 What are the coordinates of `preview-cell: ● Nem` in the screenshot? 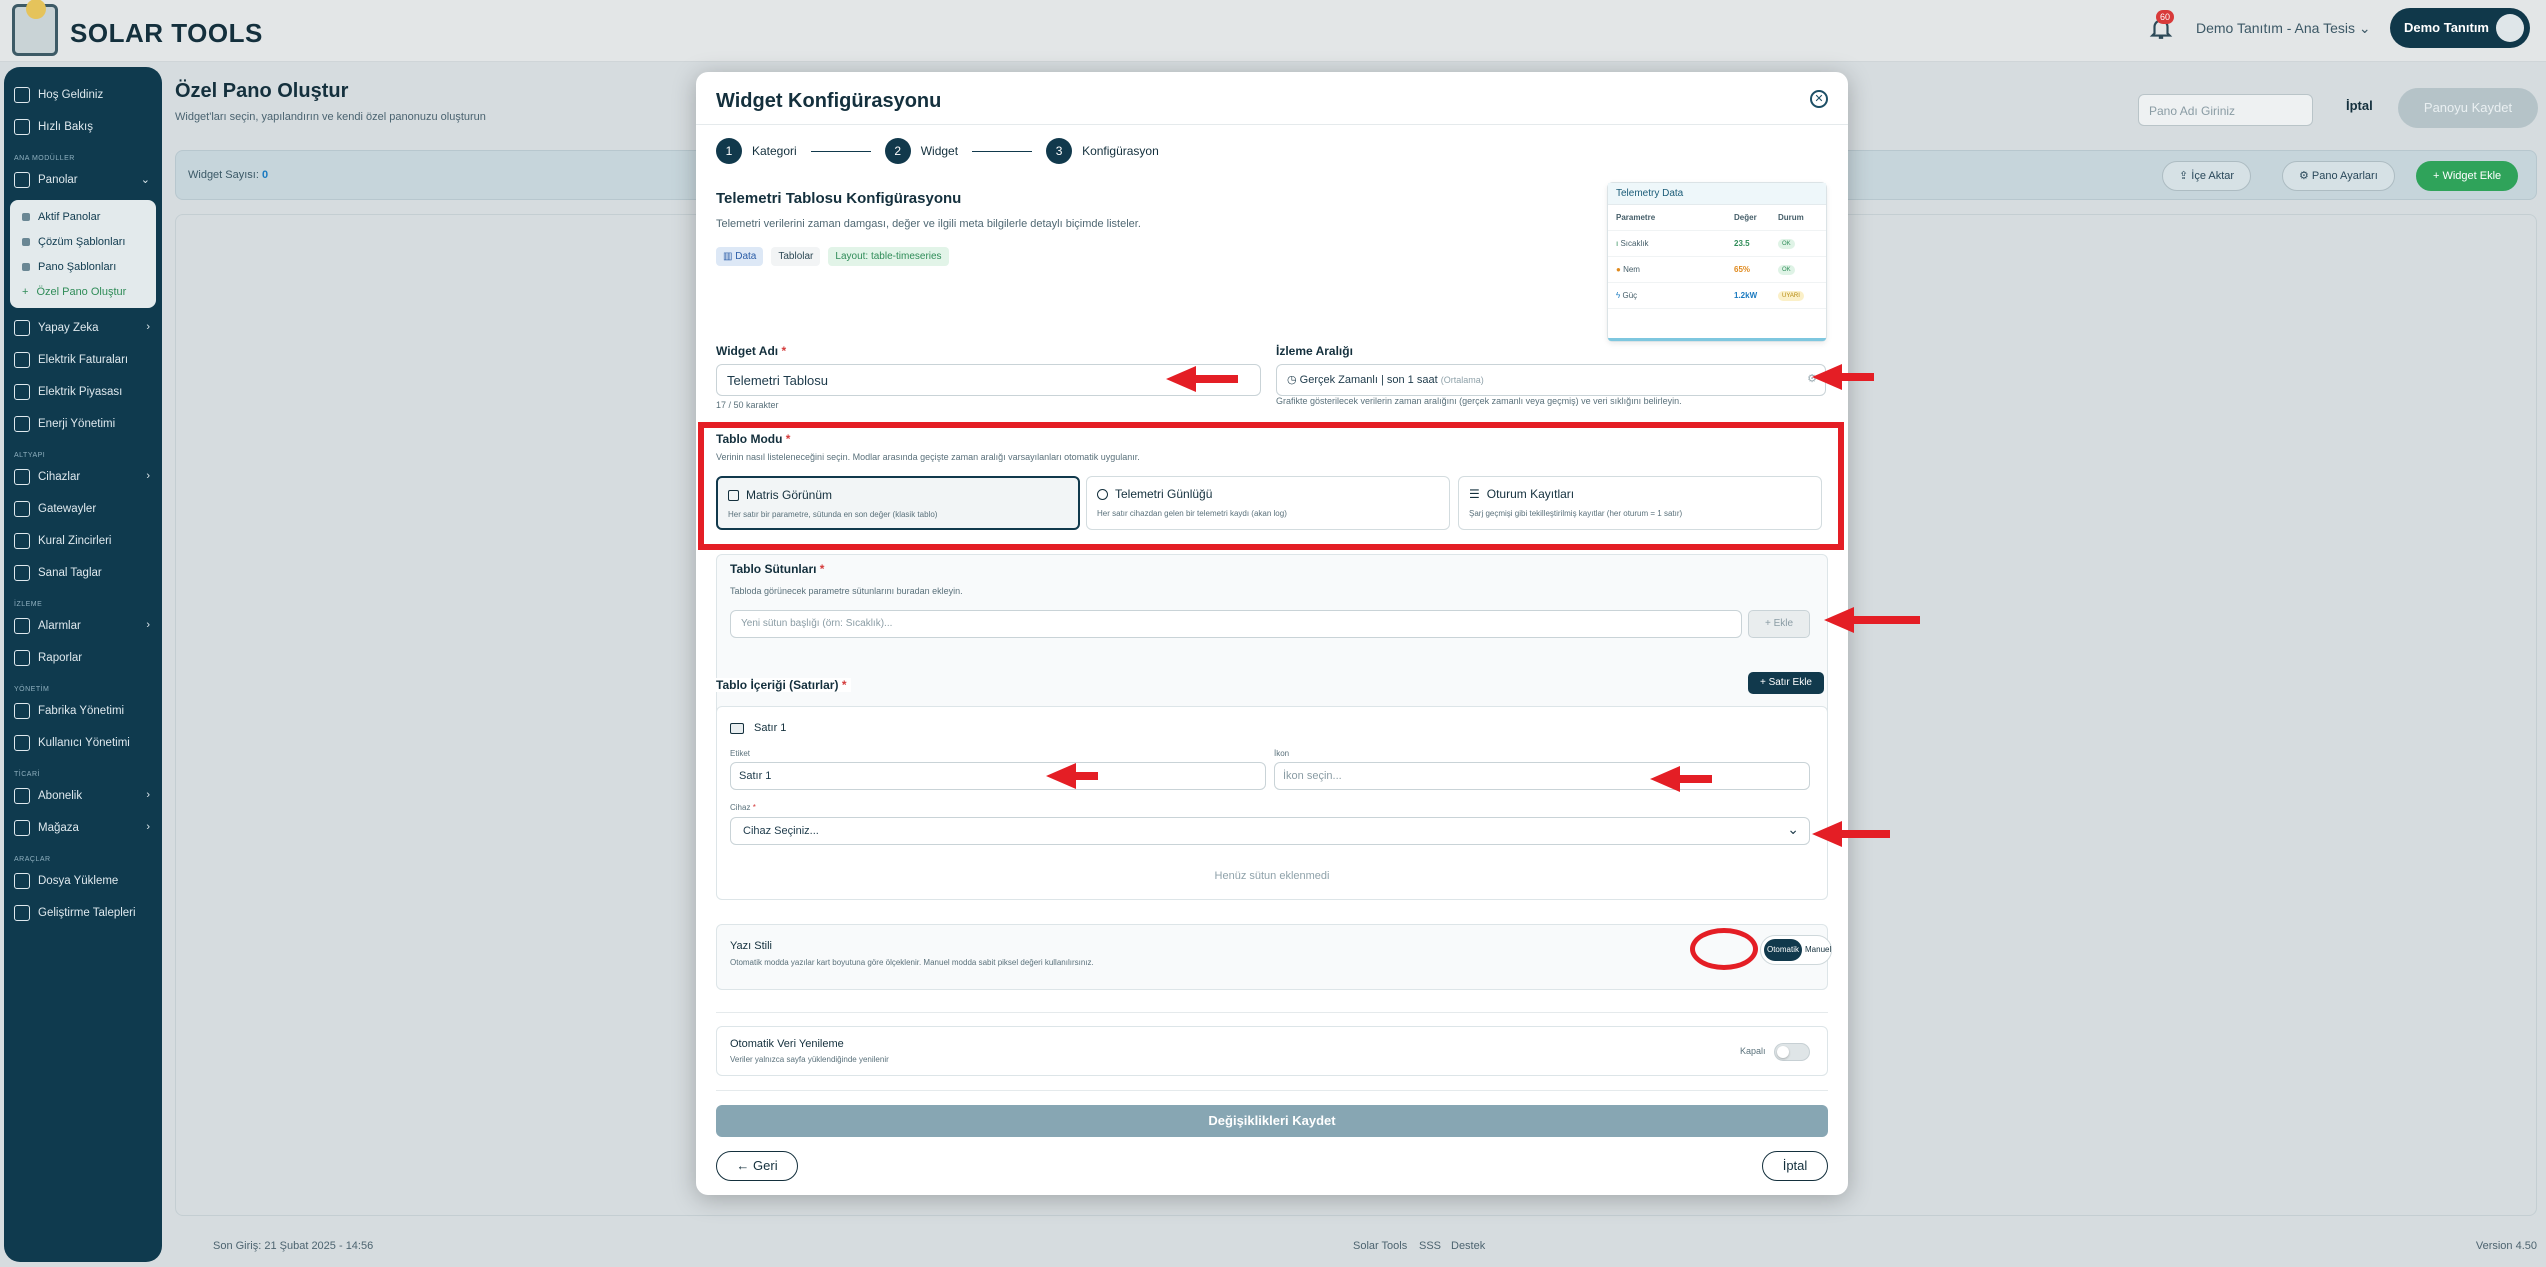 It's located at (1675, 269).